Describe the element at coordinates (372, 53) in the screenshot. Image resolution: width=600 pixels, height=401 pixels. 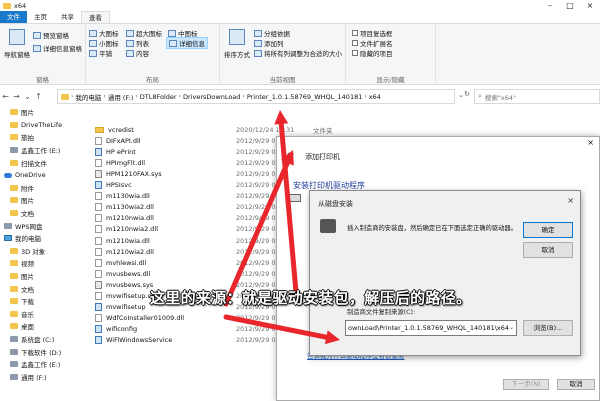
I see `hidden-items-toggle: 隐藏的项目` at that location.